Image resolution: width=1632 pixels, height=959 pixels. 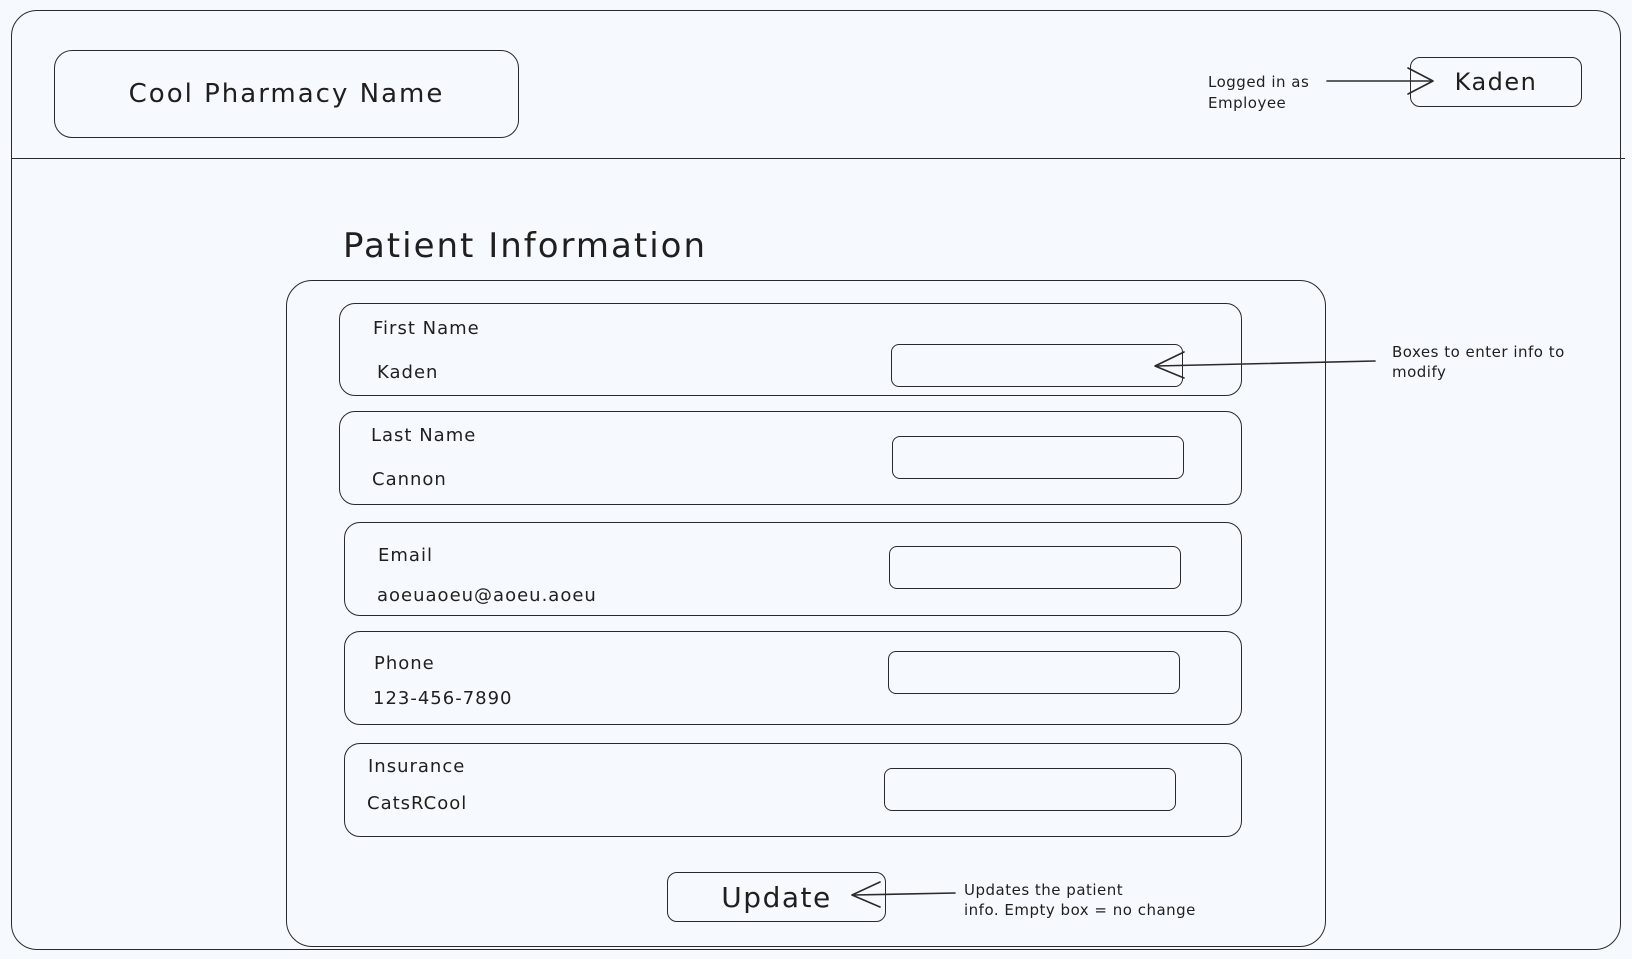 I want to click on first-name-input, so click(x=1037, y=365).